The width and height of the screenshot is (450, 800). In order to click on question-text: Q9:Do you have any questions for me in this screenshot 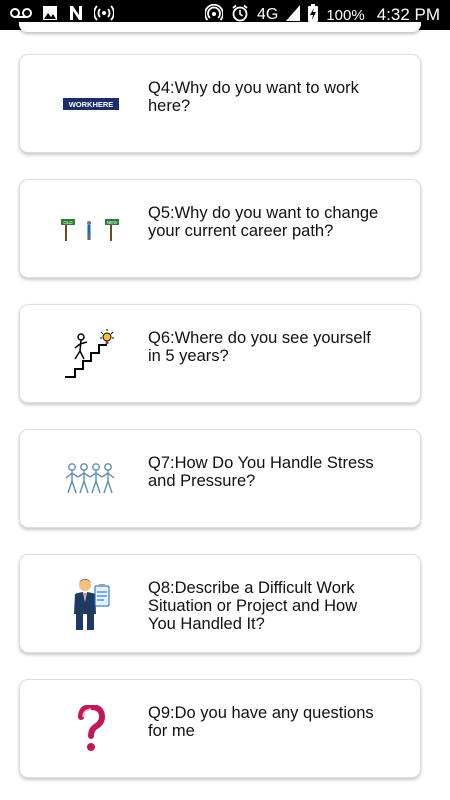, I will do `click(261, 722)`.